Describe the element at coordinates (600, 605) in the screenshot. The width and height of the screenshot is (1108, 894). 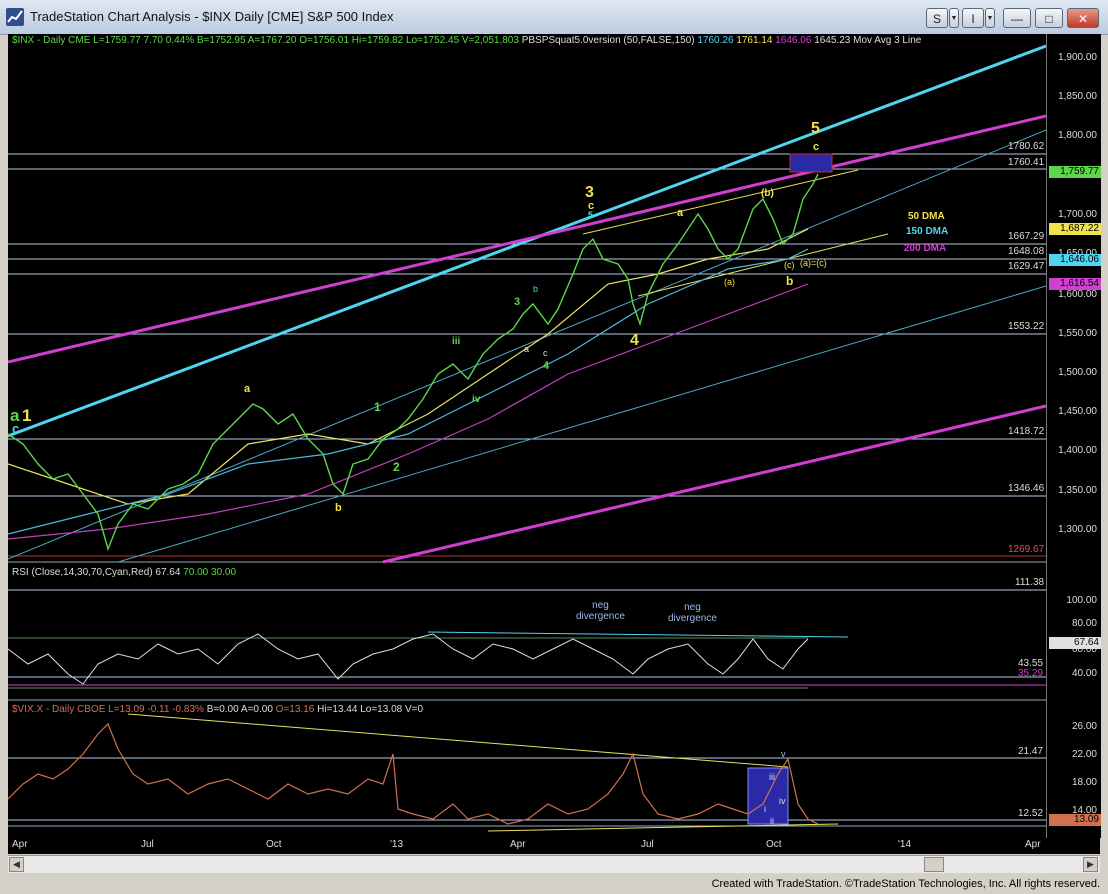
I see `note-neg: neg` at that location.